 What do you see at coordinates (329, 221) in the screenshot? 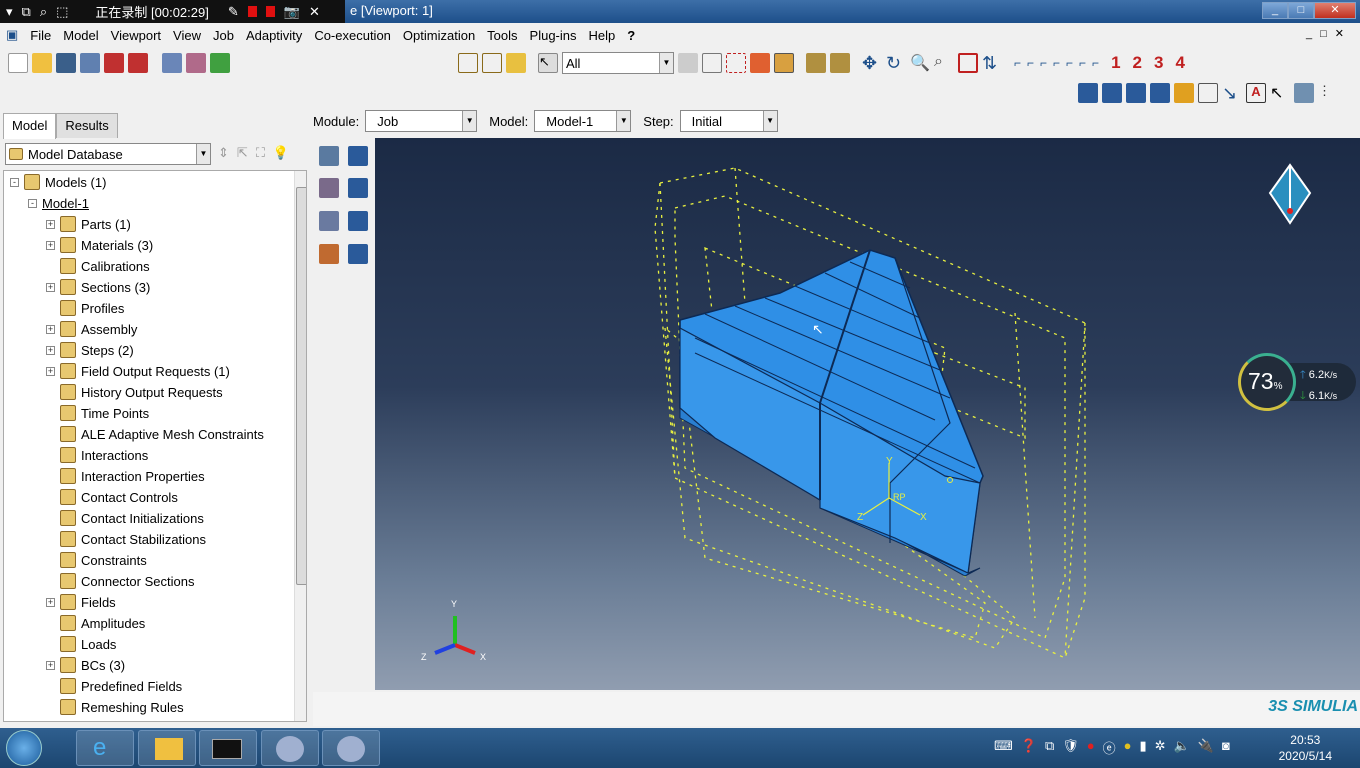
I see `coexecution-create-icon` at bounding box center [329, 221].